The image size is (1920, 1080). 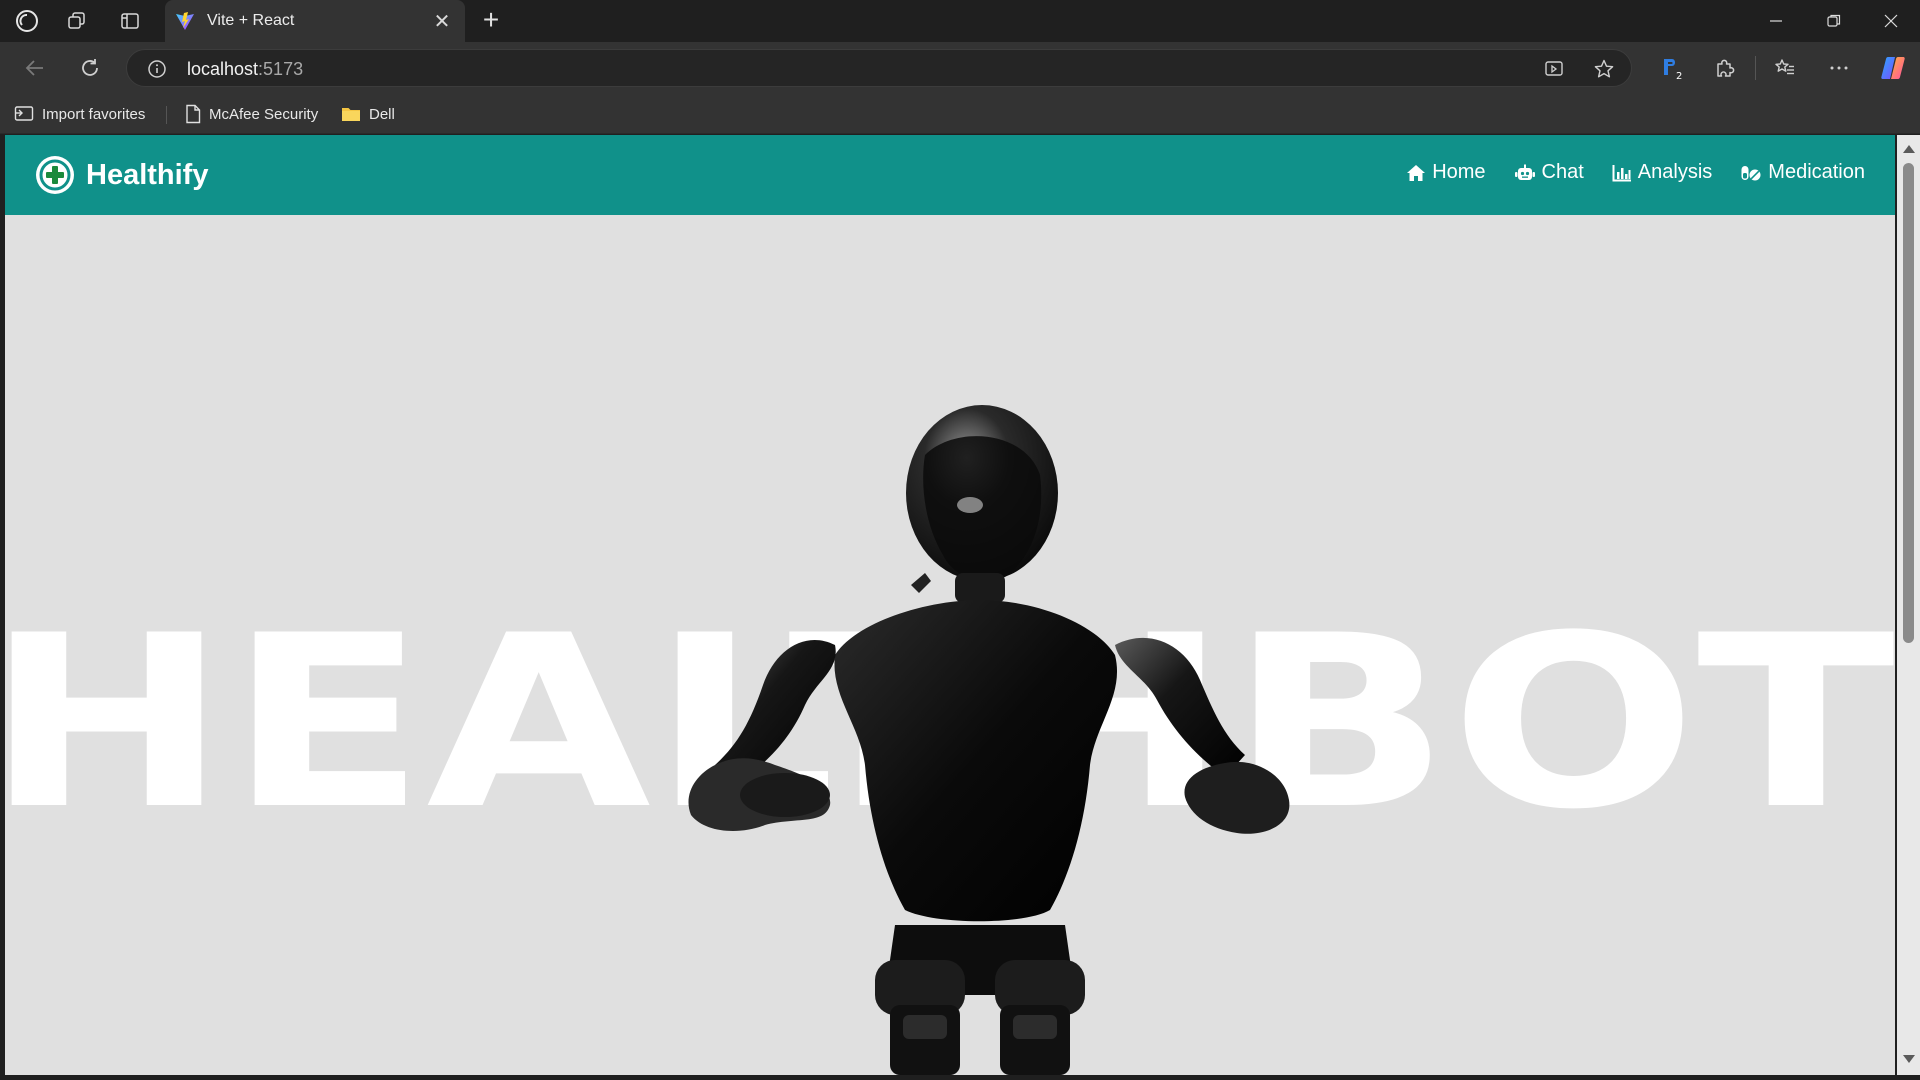 I want to click on favorite-mcafee: McAfee Security, so click(x=251, y=114).